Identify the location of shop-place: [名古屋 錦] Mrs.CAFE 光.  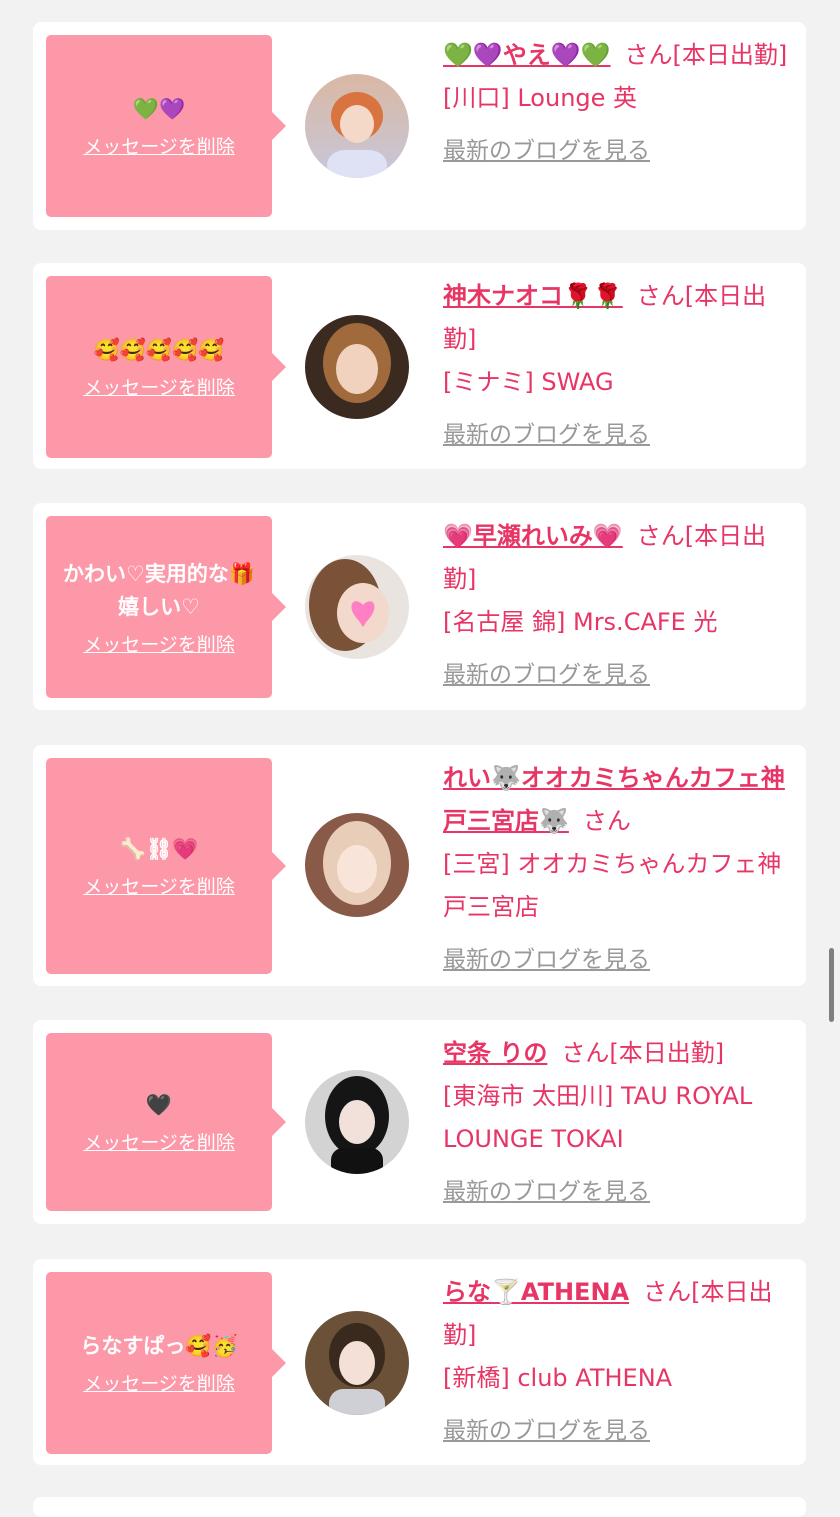
(580, 622).